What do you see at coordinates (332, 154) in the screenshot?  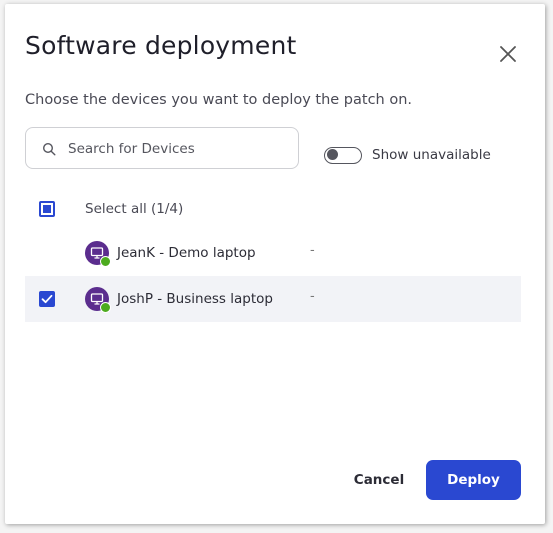 I see `toggle-knob` at bounding box center [332, 154].